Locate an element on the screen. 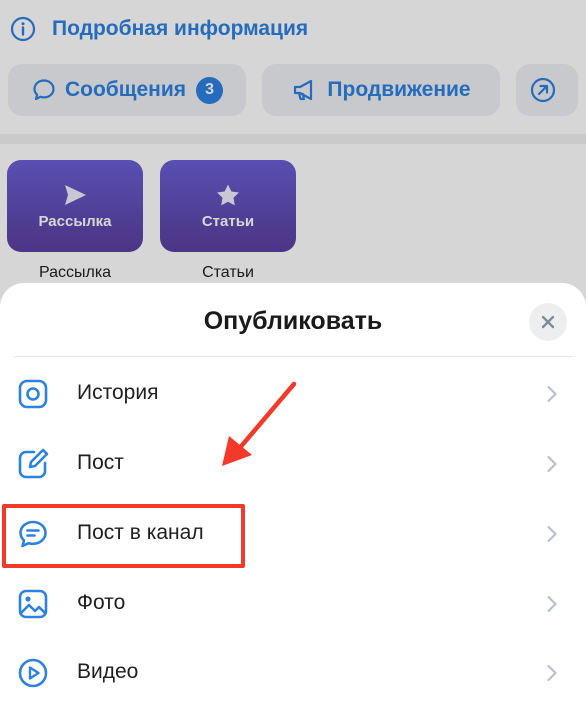  close-button is located at coordinates (548, 322).